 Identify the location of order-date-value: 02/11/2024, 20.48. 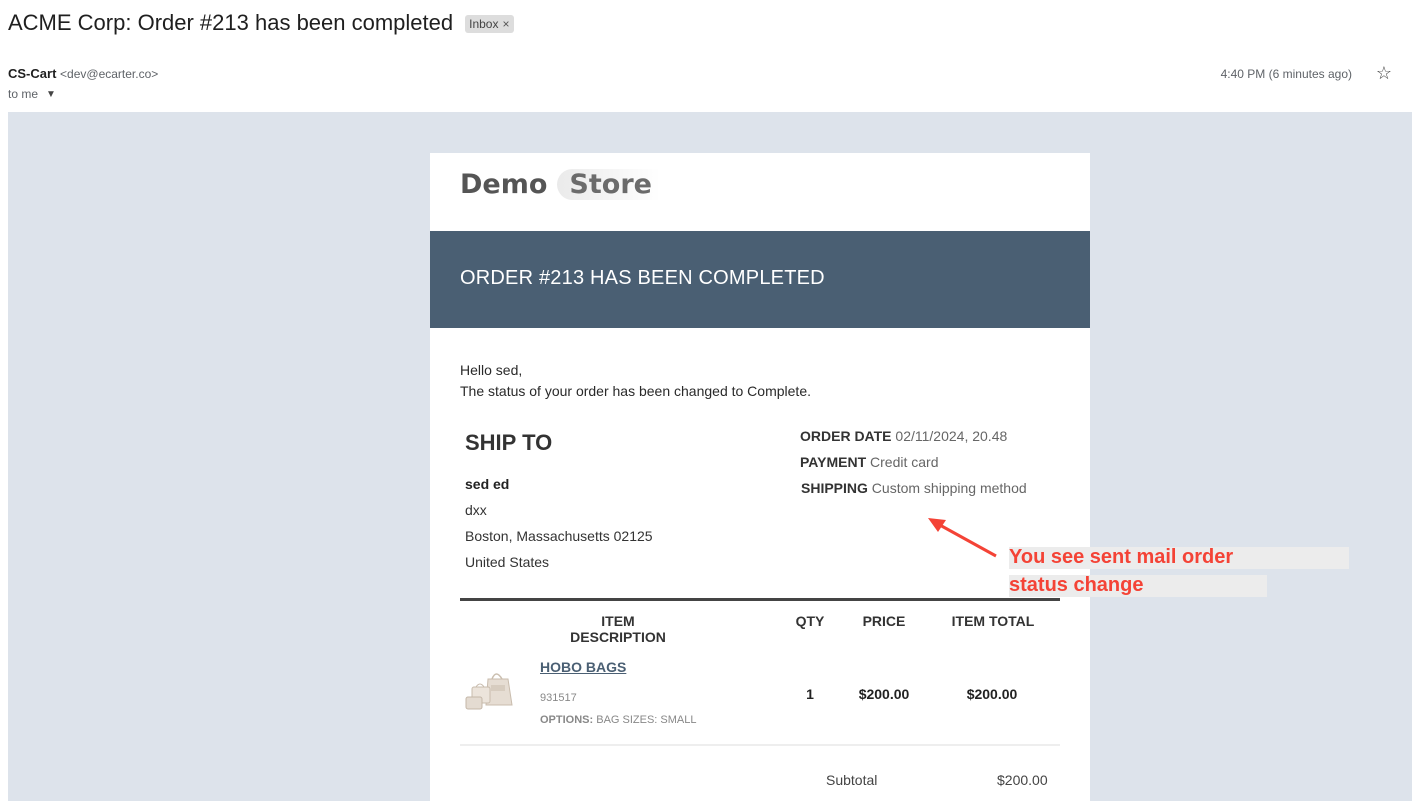
(951, 436).